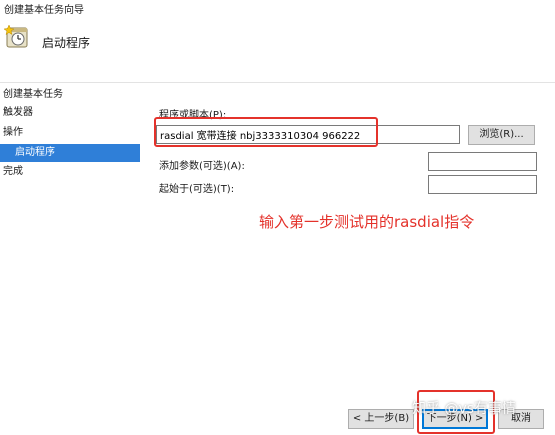  What do you see at coordinates (367, 222) in the screenshot?
I see `annotation-text: 输入第一步测试用的rasdial指令` at bounding box center [367, 222].